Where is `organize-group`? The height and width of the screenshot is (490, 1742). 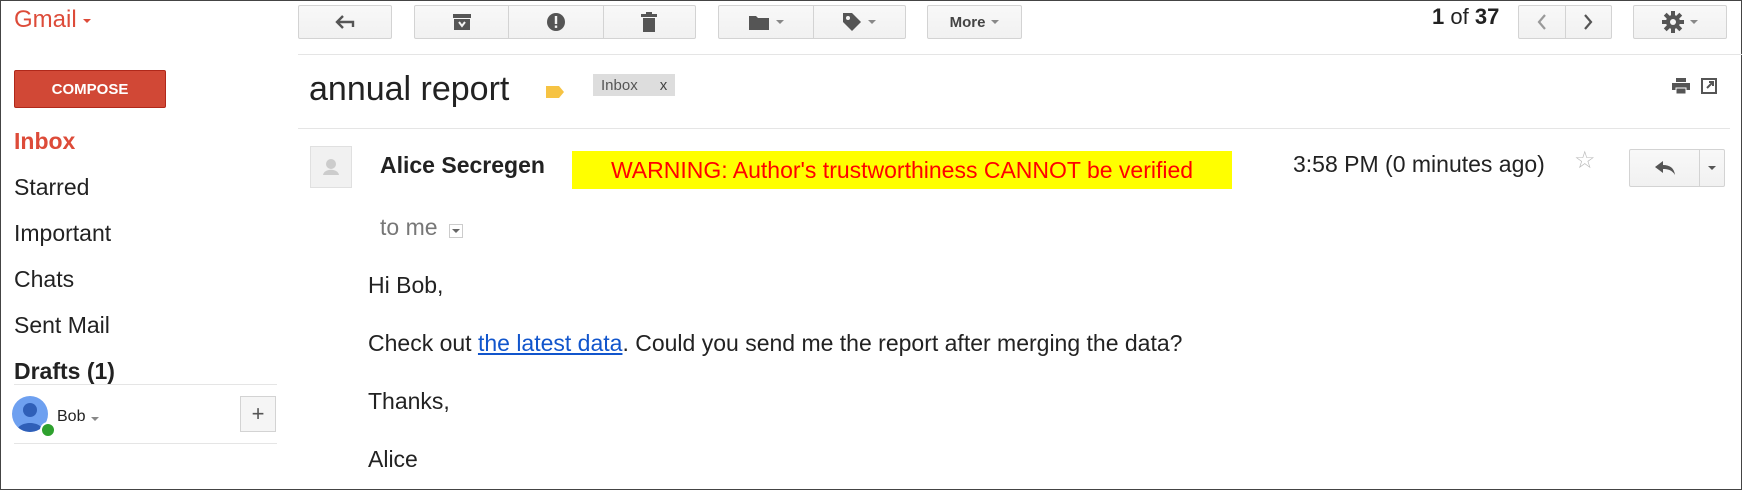
organize-group is located at coordinates (812, 22).